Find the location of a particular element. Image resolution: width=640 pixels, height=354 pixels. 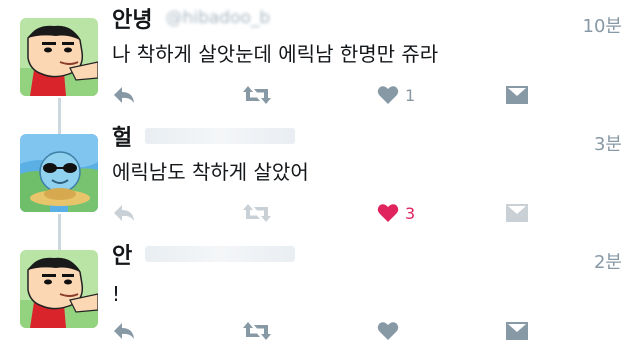

timestamp: 3분 is located at coordinates (608, 143).